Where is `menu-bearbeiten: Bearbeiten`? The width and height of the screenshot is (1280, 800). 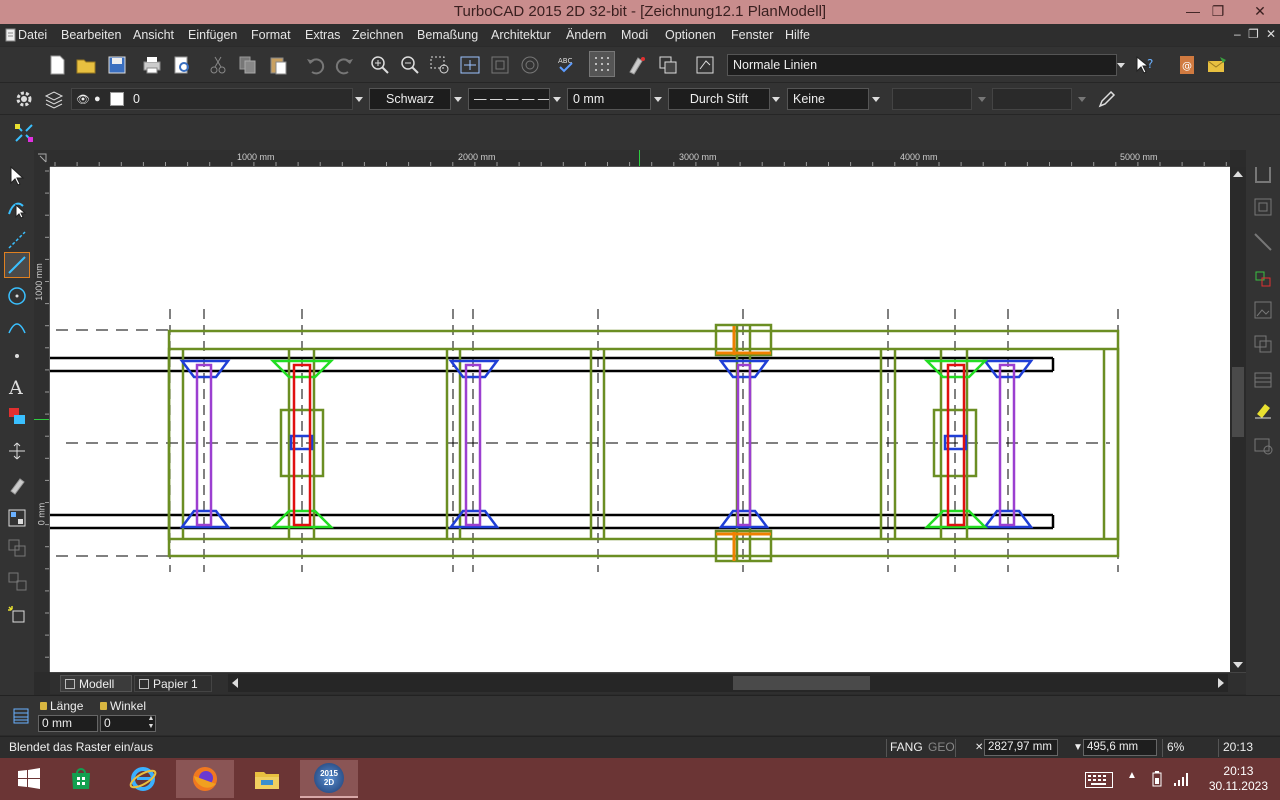
menu-bearbeiten: Bearbeiten is located at coordinates (91, 35).